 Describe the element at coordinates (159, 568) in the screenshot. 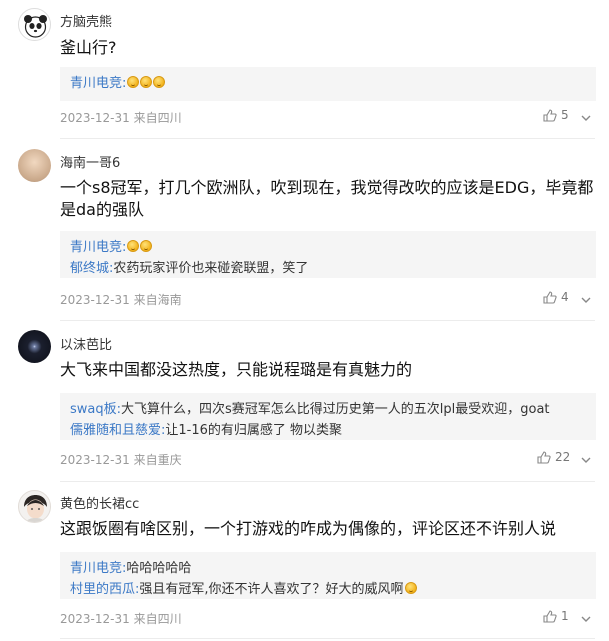

I see `reply-text: 哈哈哈哈哈` at that location.